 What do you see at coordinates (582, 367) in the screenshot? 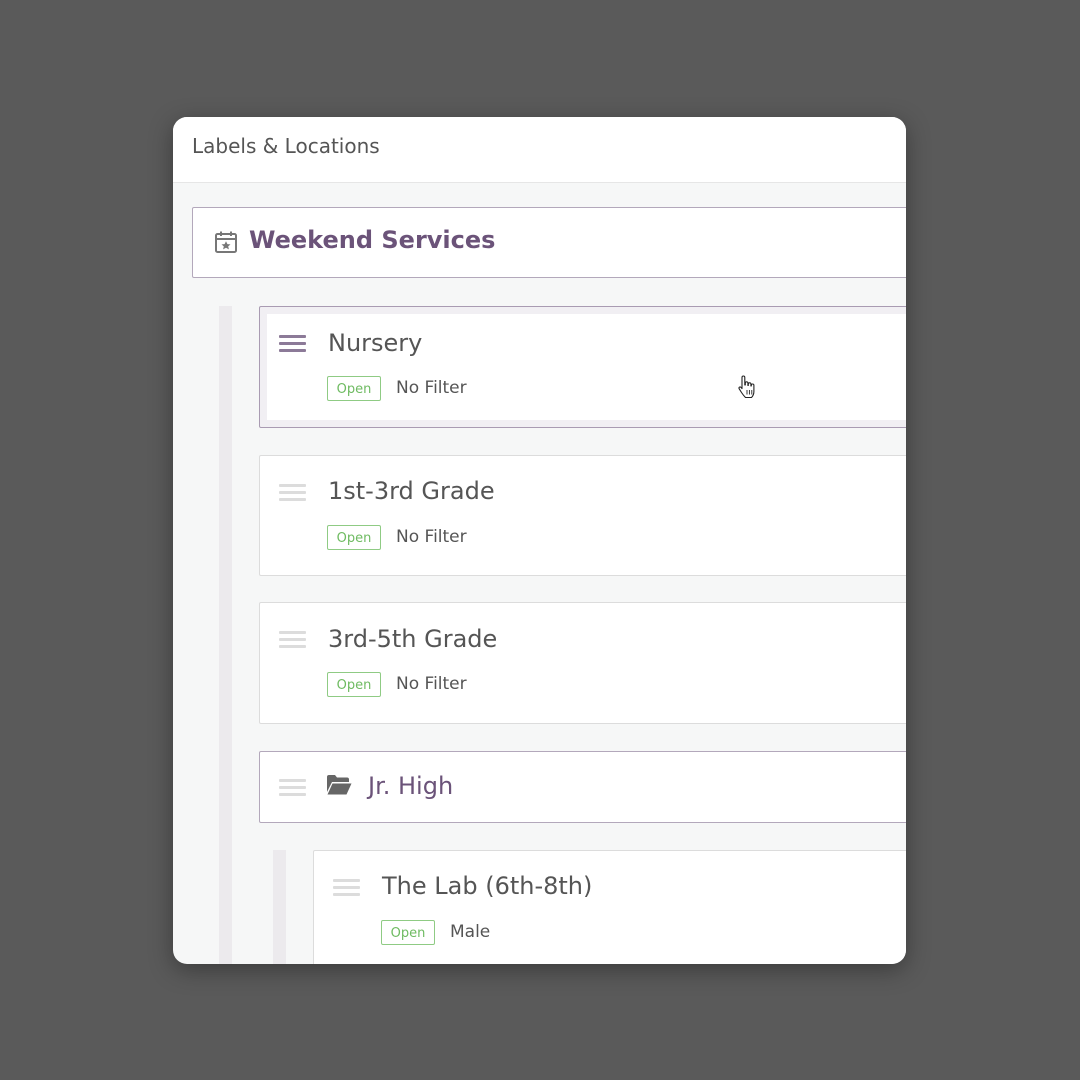
I see `location-card-nursery: Nursery Open No Filter` at bounding box center [582, 367].